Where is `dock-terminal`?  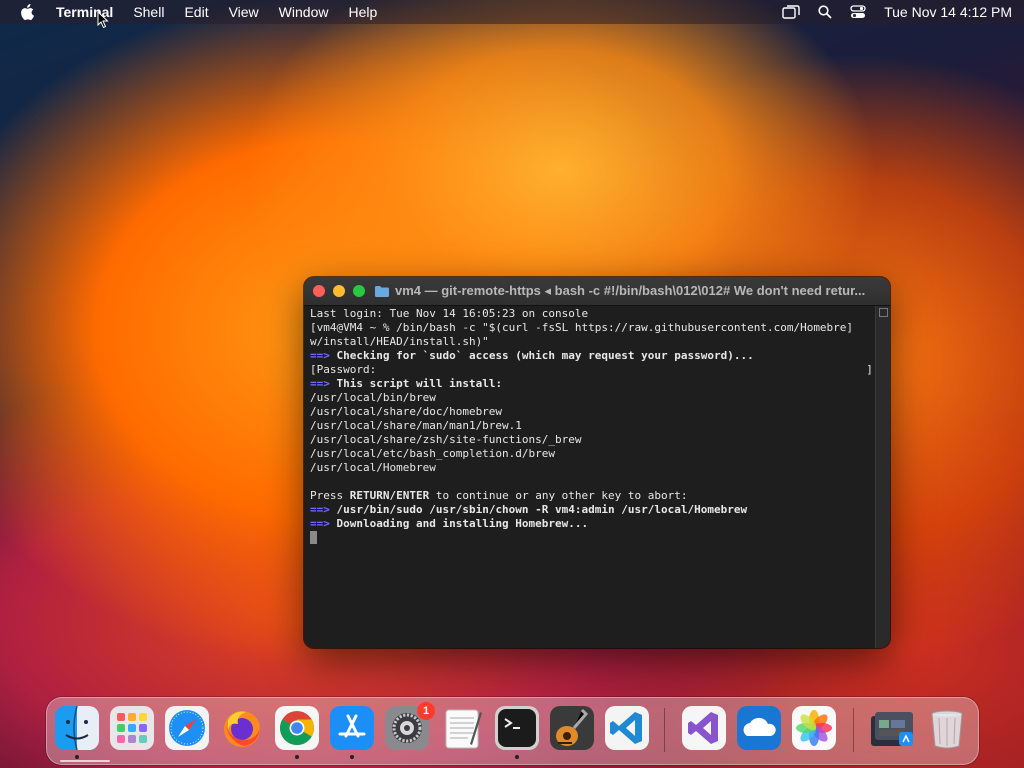 dock-terminal is located at coordinates (517, 732).